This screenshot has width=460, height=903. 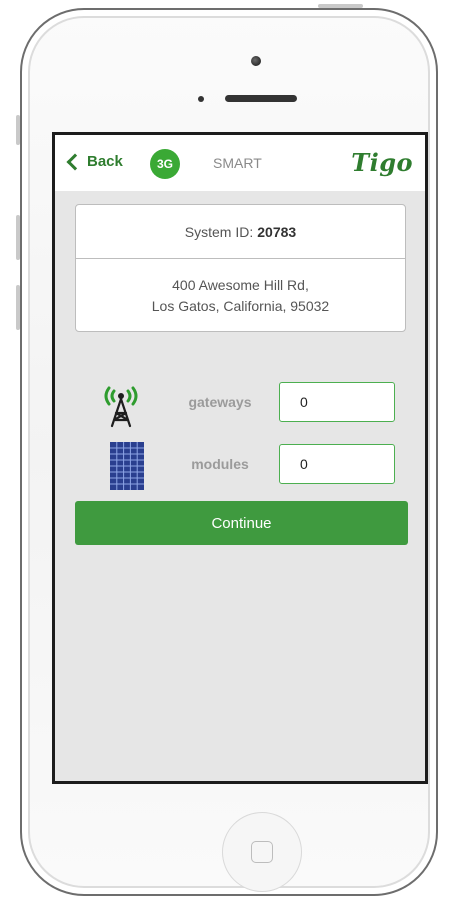 I want to click on gateways-label: gateways, so click(x=220, y=402).